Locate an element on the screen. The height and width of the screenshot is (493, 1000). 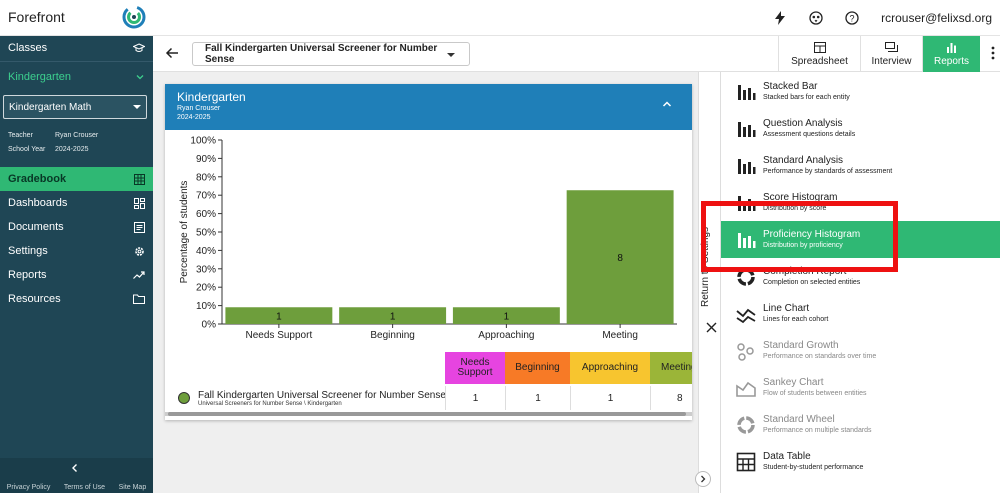
caret-down-icon is located at coordinates (451, 55).